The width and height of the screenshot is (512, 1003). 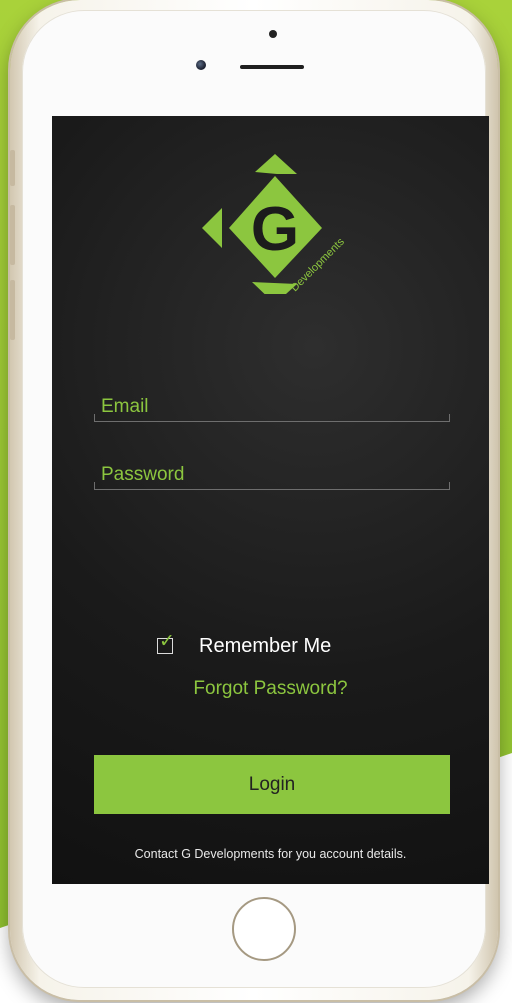 I want to click on password-label: Password, so click(x=143, y=474).